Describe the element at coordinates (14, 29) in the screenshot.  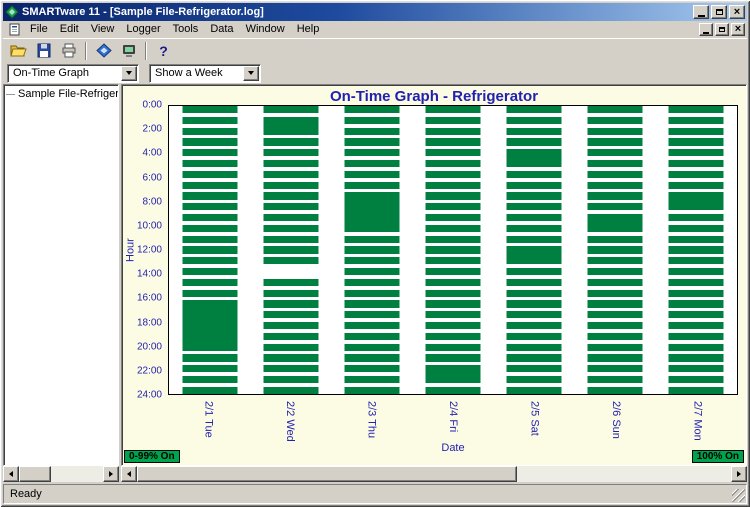
I see `document-icon` at that location.